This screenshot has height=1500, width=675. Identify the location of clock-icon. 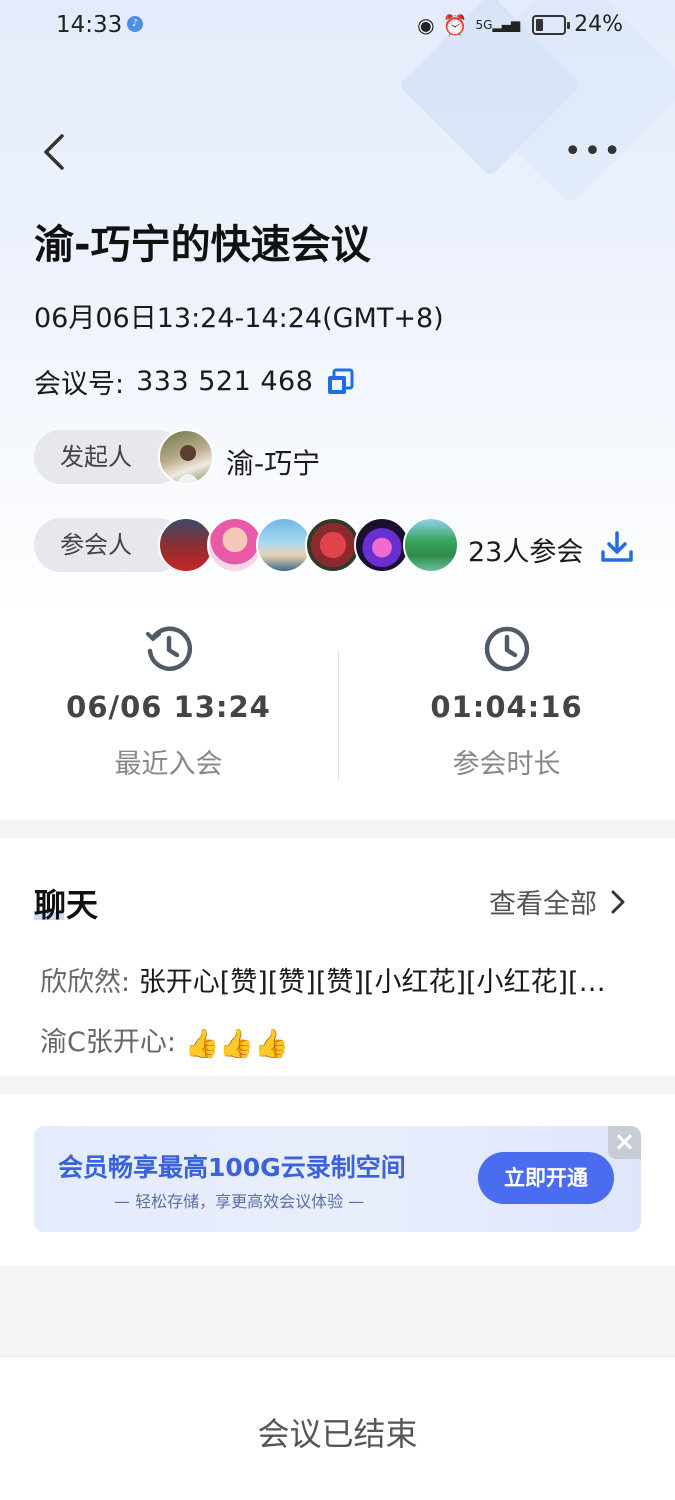
(506, 649).